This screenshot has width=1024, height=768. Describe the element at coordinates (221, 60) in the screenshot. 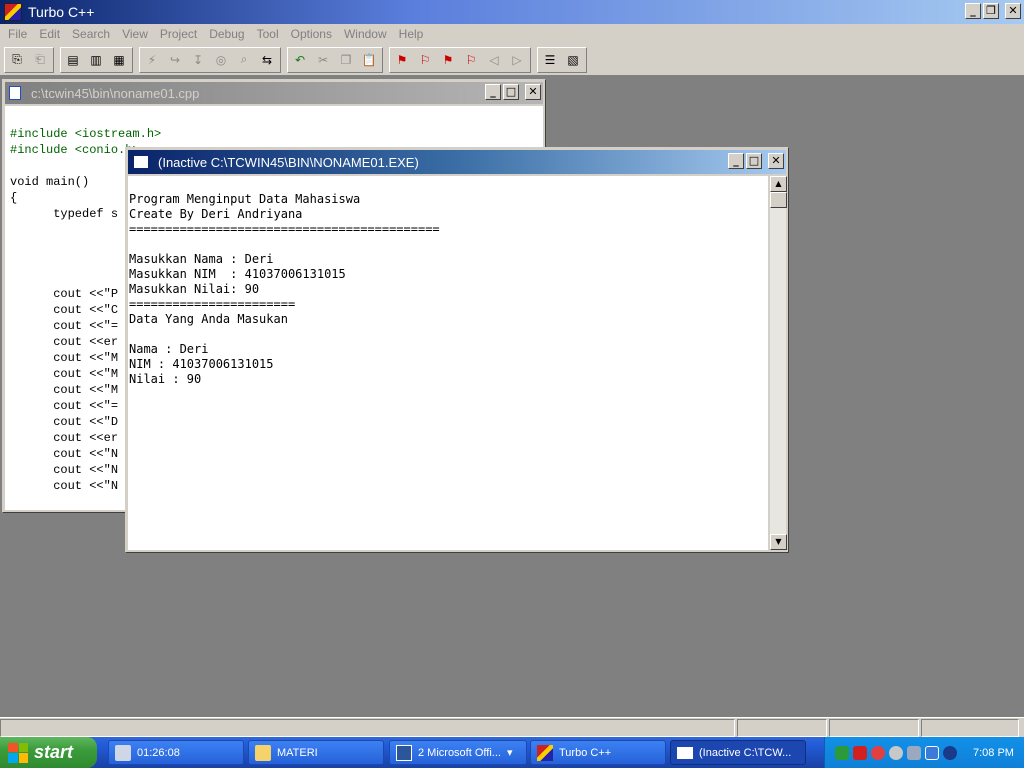

I see `breakpoint-icon: ◎` at that location.